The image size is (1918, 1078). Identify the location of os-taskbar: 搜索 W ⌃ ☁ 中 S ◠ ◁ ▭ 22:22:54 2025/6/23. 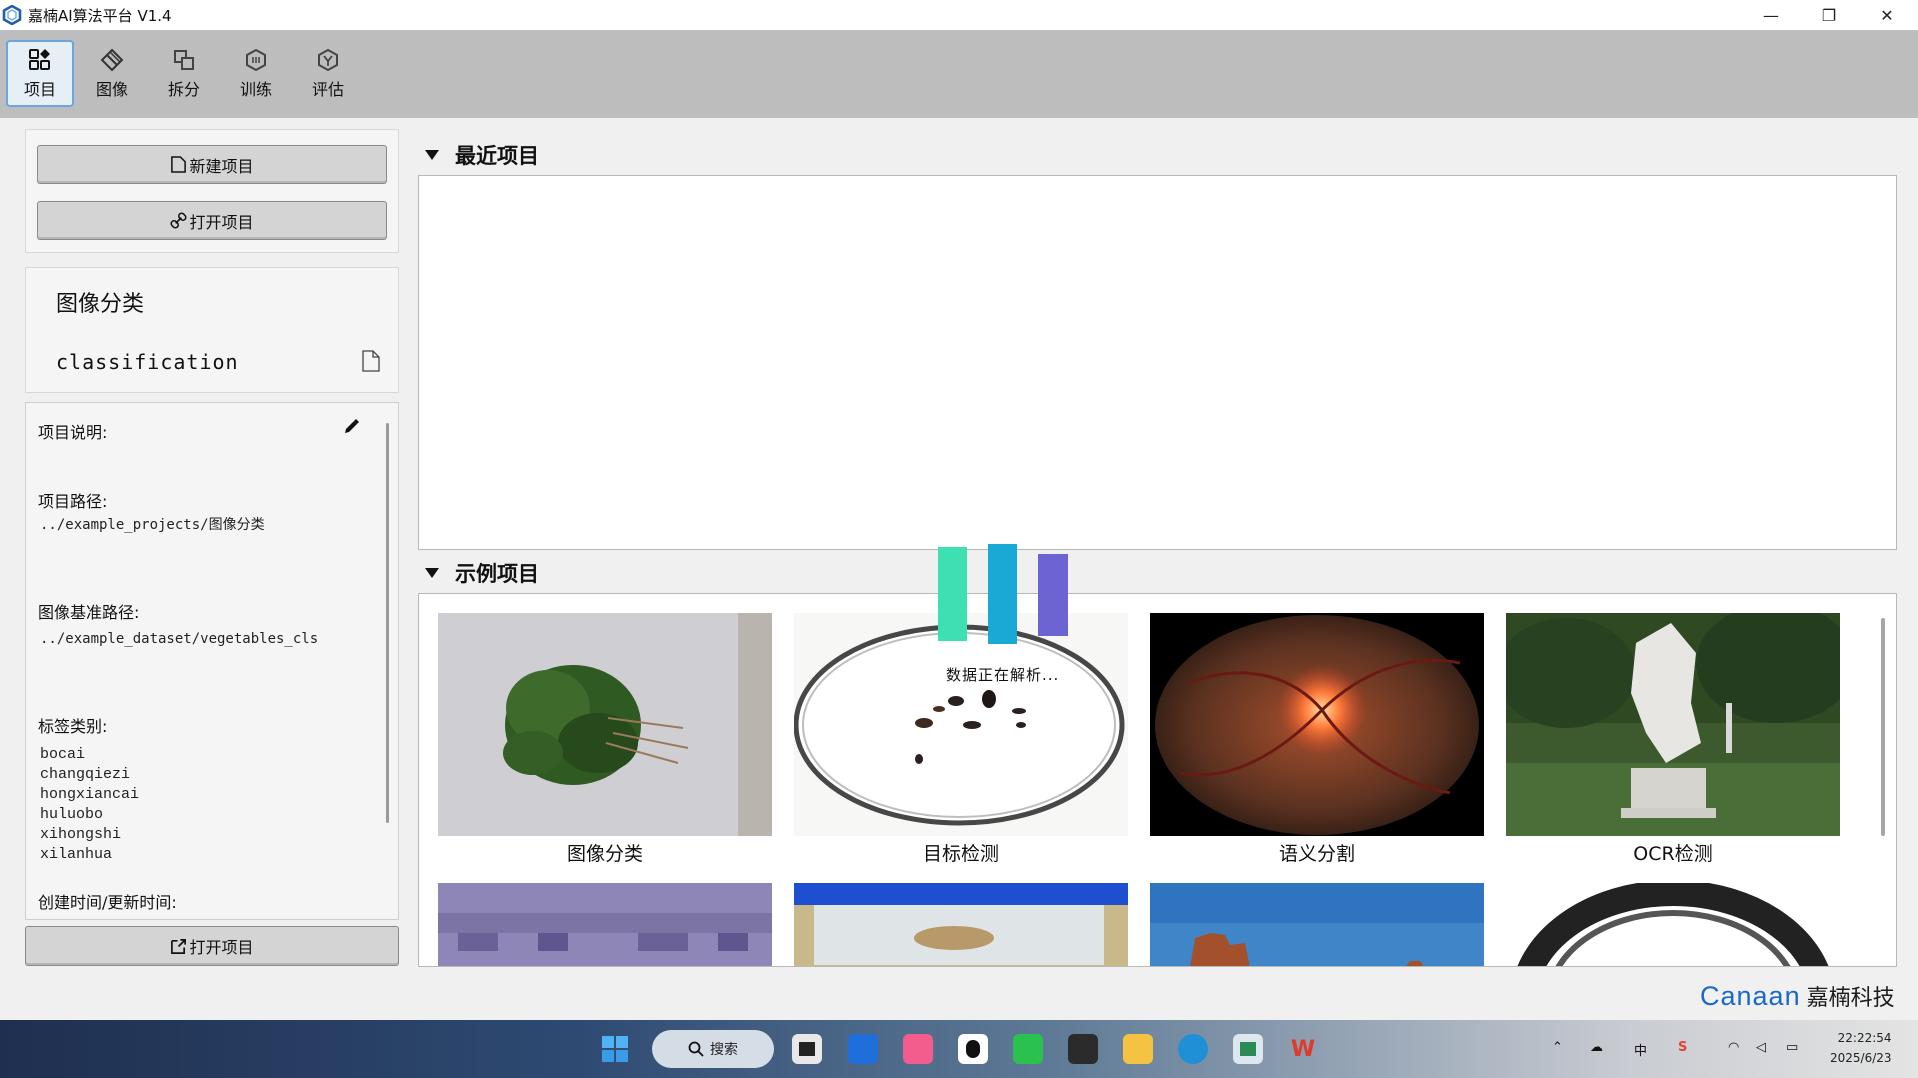
(959, 1049).